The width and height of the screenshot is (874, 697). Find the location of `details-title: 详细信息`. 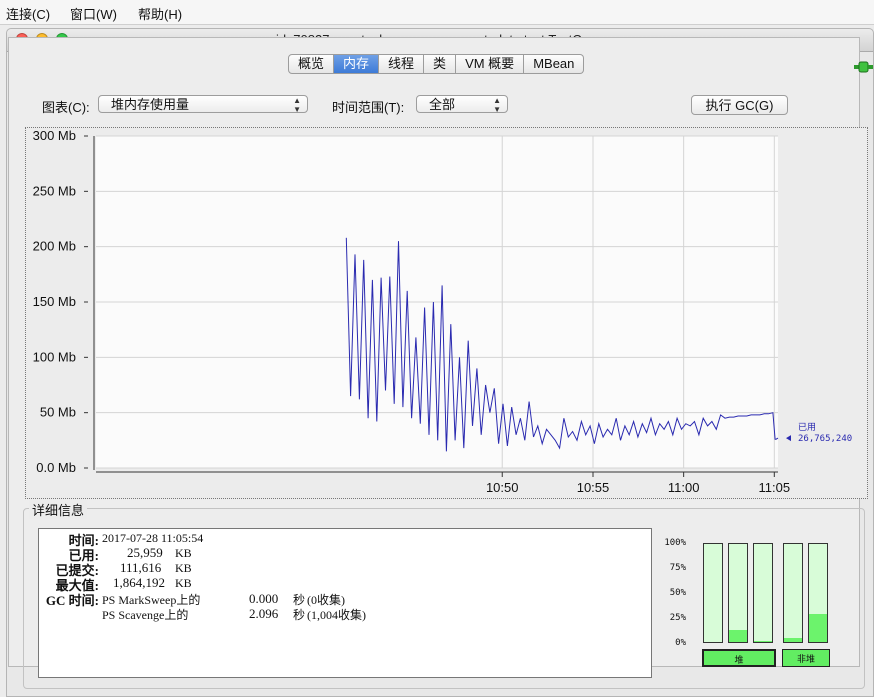

details-title: 详细信息 is located at coordinates (58, 509).